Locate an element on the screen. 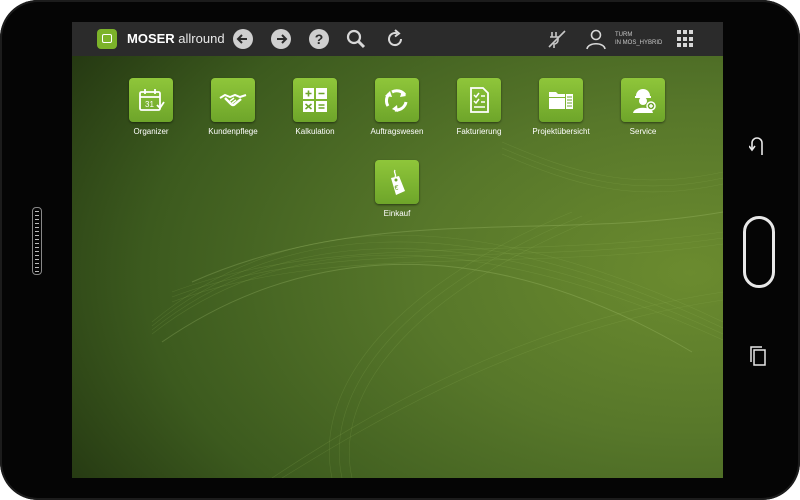  user-icon is located at coordinates (596, 39).